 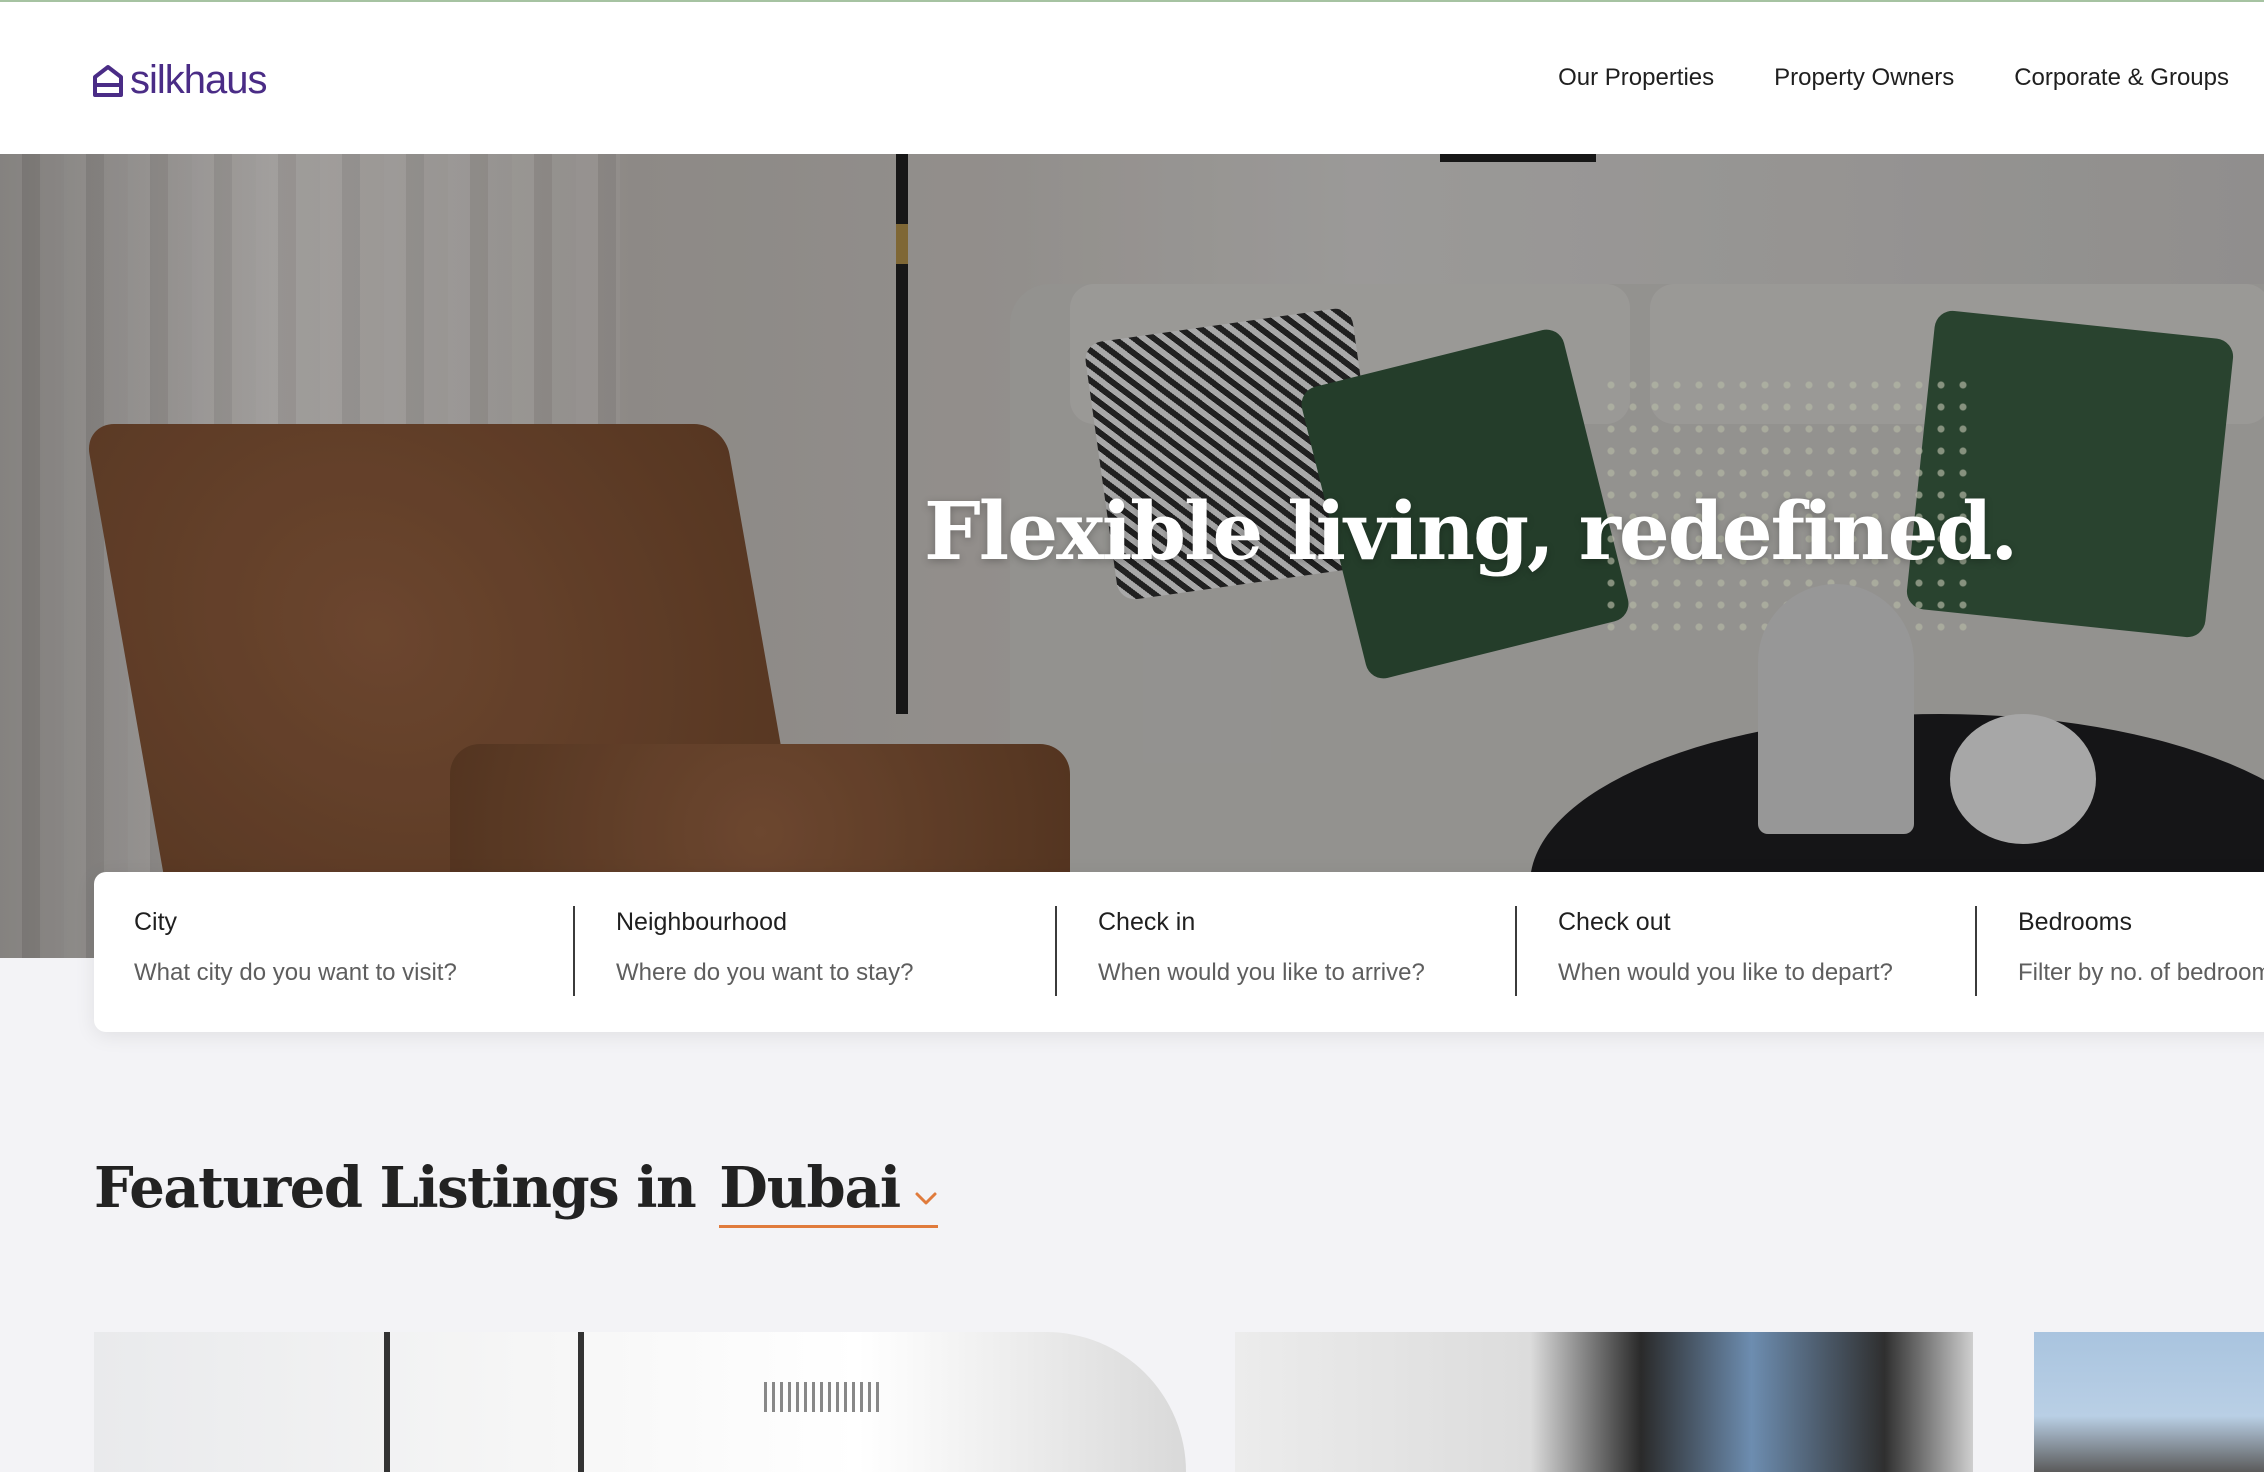 I want to click on brand-name: silkhaus, so click(x=199, y=80).